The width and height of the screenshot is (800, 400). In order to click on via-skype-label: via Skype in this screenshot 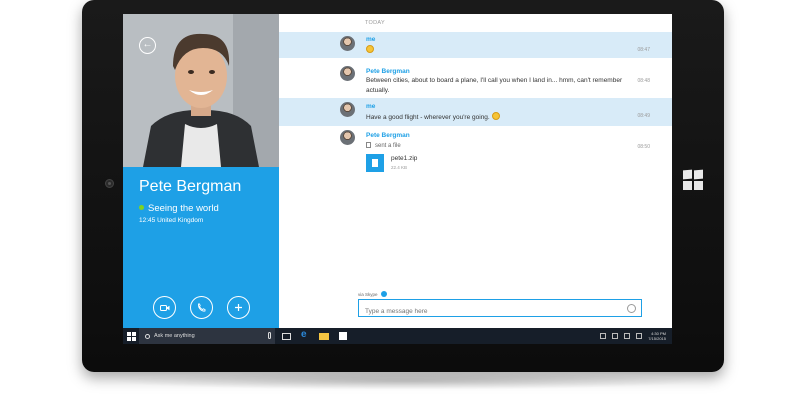, I will do `click(372, 294)`.